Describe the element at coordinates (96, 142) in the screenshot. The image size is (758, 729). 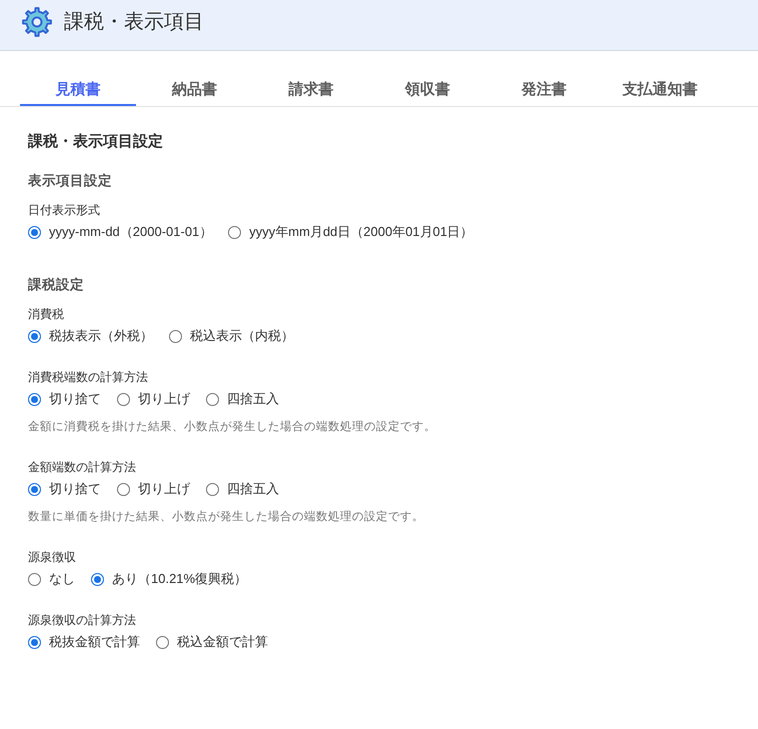
I see `section-title: 課税・表示項目設定` at that location.